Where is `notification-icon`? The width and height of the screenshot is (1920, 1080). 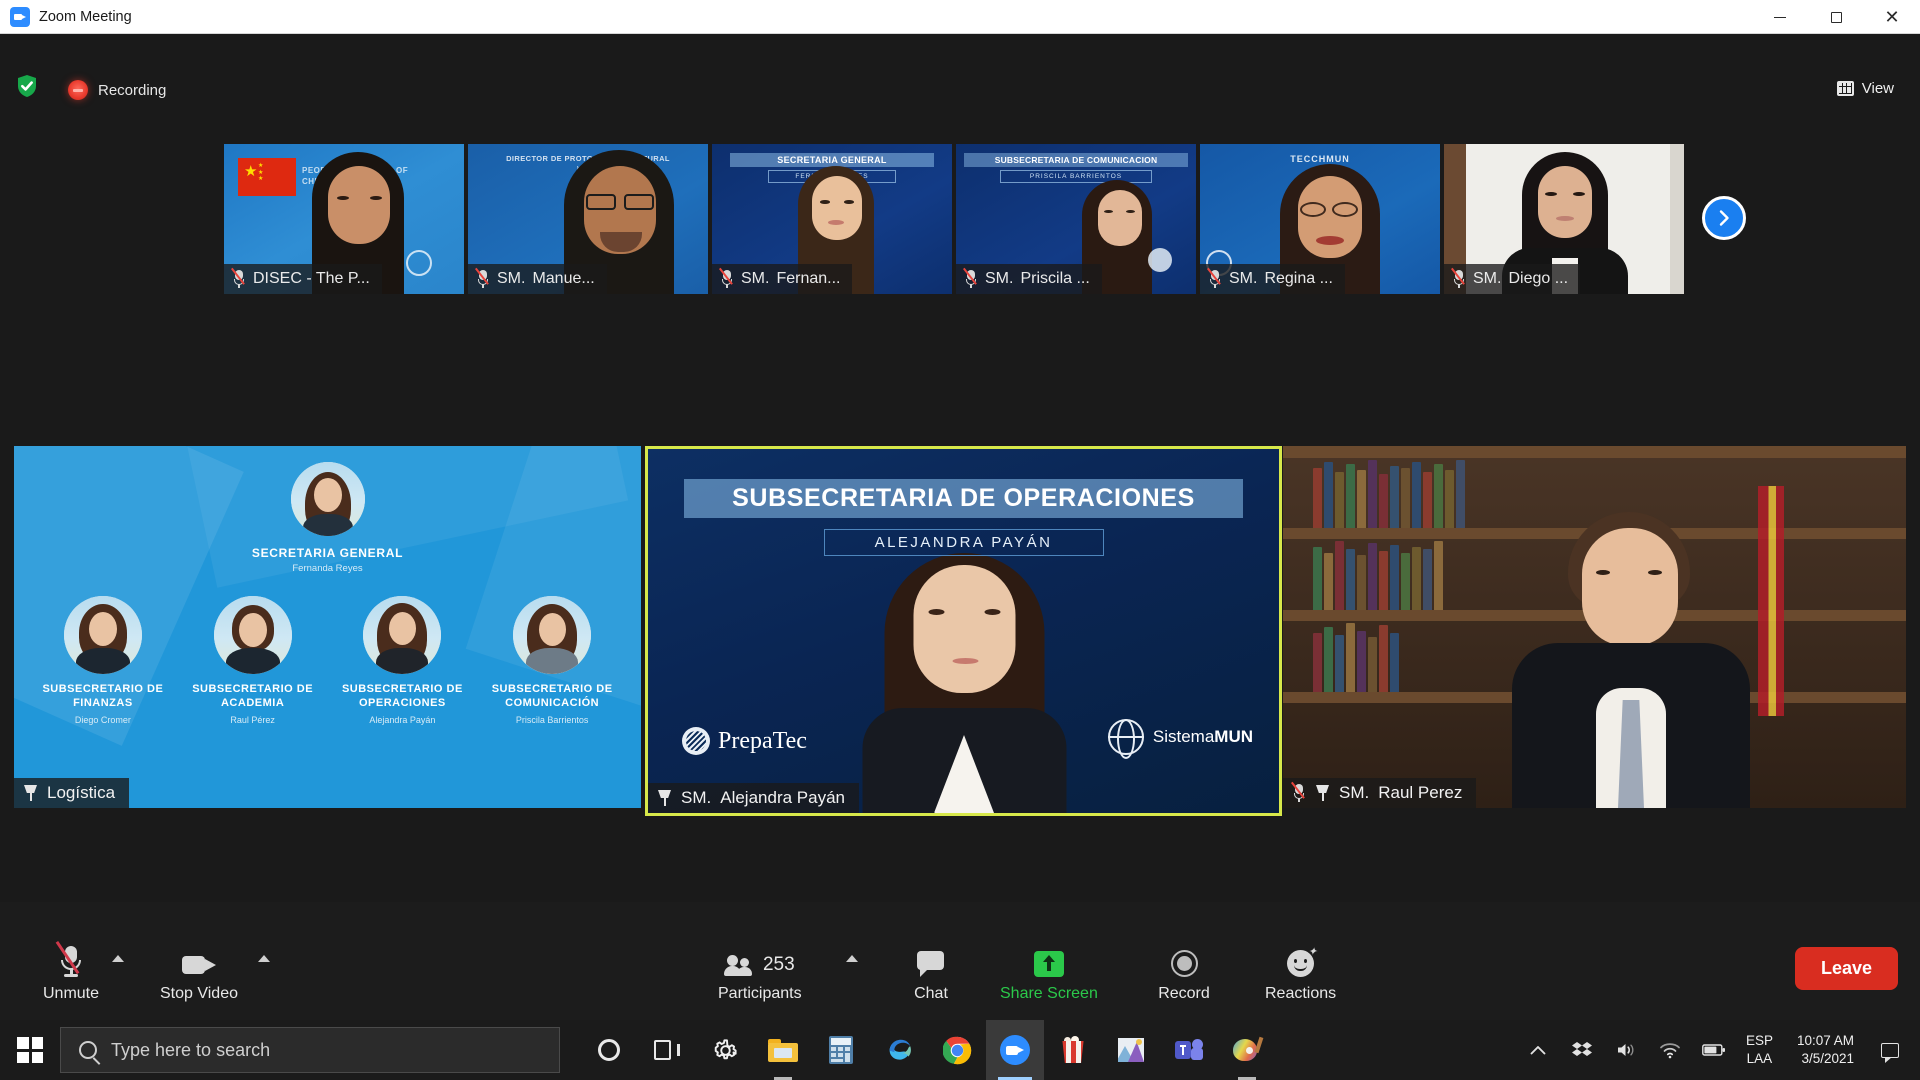
notification-icon is located at coordinates (1890, 1050).